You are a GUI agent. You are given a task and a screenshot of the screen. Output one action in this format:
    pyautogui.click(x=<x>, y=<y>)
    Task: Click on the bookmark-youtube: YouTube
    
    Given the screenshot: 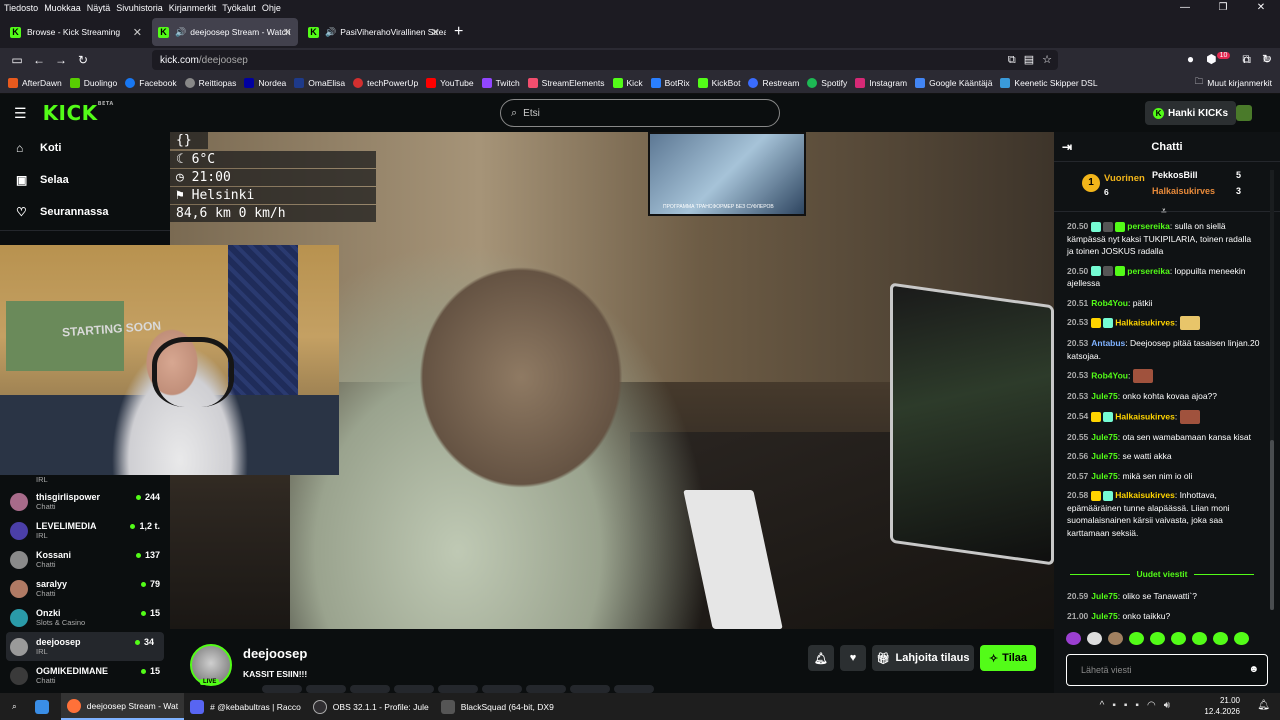 What is the action you would take?
    pyautogui.click(x=450, y=82)
    